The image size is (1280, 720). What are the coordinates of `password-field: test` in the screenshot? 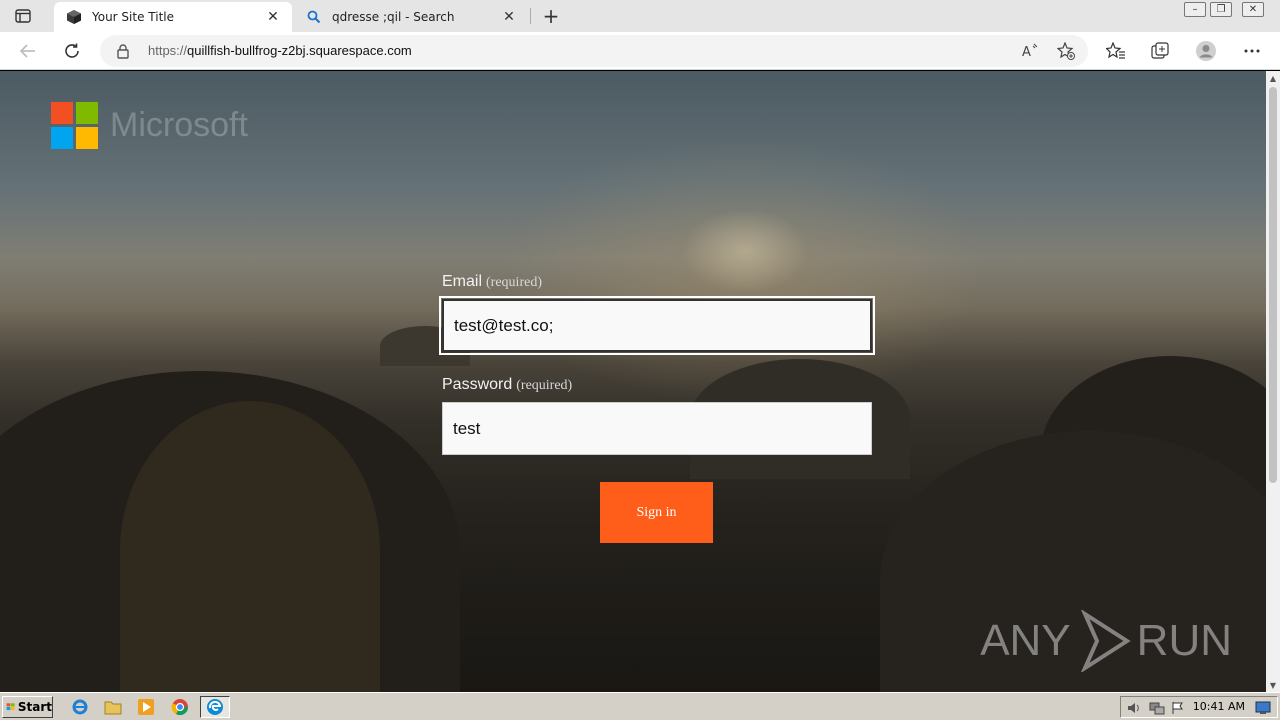 It's located at (657, 428).